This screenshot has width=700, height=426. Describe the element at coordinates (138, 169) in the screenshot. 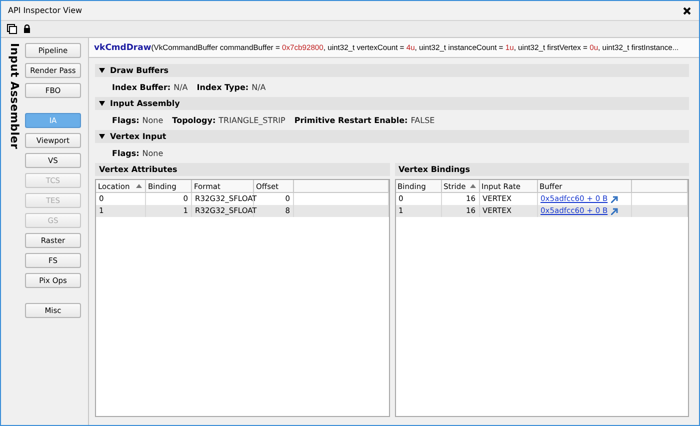

I see `table-title: Vertex Attributes` at that location.